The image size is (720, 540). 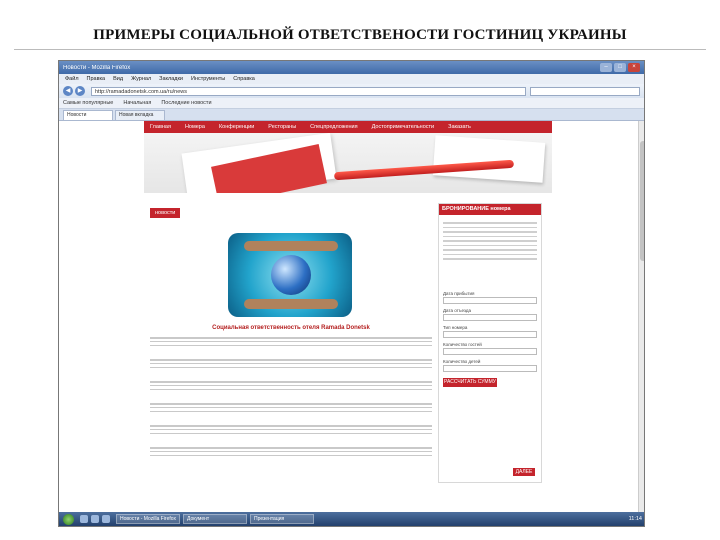 What do you see at coordinates (351, 67) in the screenshot?
I see `window-titlebar: Новости - Mozilla Firefox – □ ×` at bounding box center [351, 67].